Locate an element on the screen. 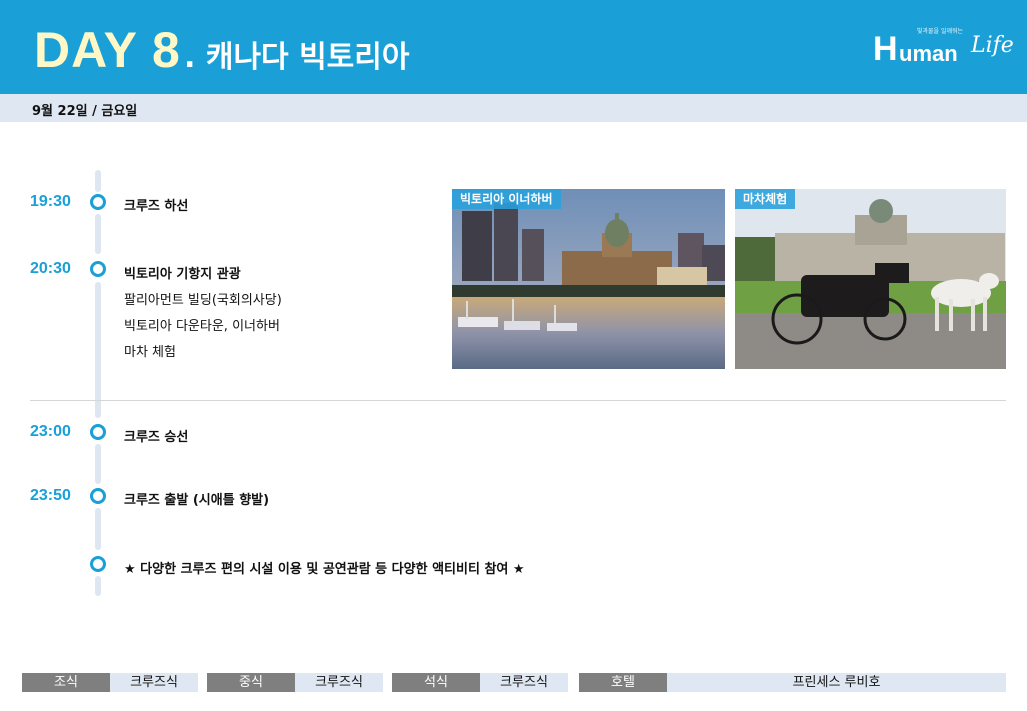 The image size is (1027, 711). photo-caption: 빅토리아 이너하버 is located at coordinates (506, 199).